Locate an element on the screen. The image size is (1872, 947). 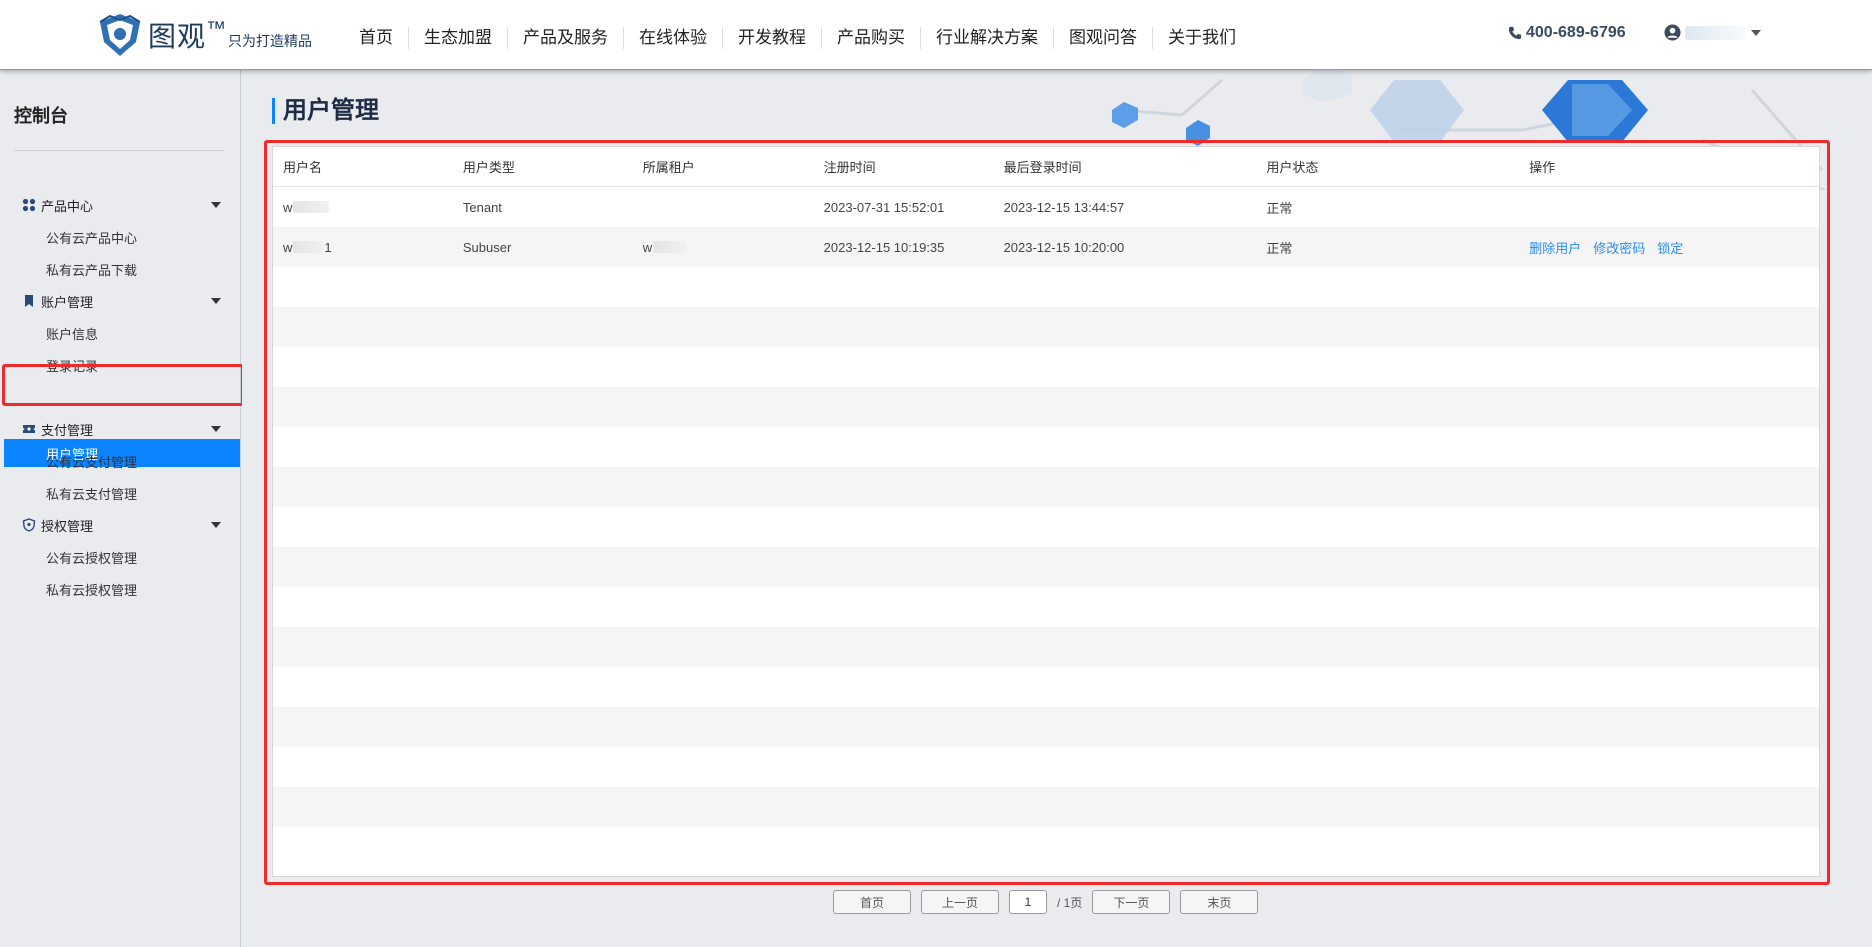
sidebar-item-public-cloud-payment: 公有云支付管理 is located at coordinates (120, 461).